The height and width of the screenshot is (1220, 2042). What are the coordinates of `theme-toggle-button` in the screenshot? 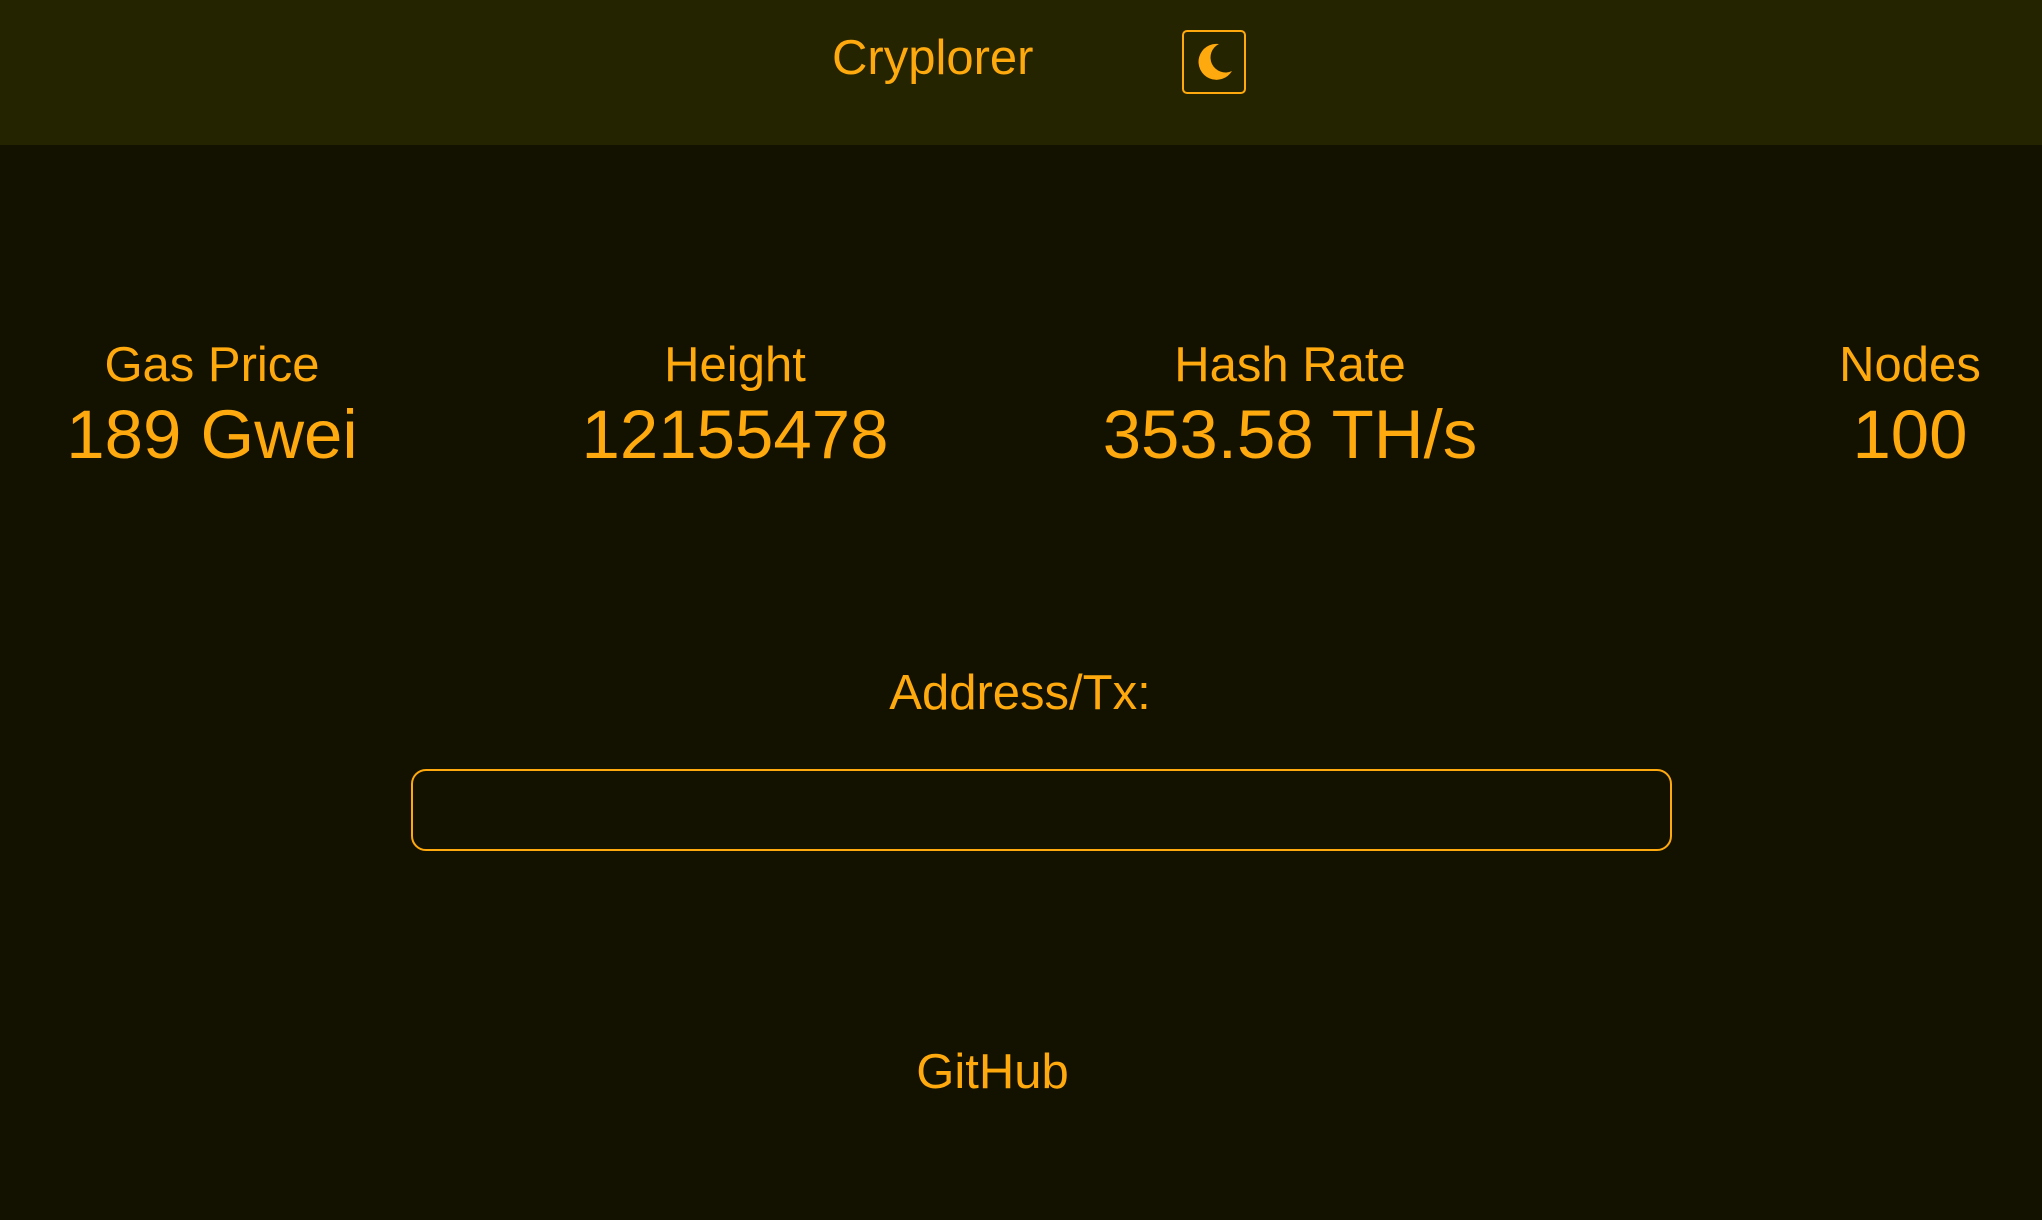 It's located at (1214, 62).